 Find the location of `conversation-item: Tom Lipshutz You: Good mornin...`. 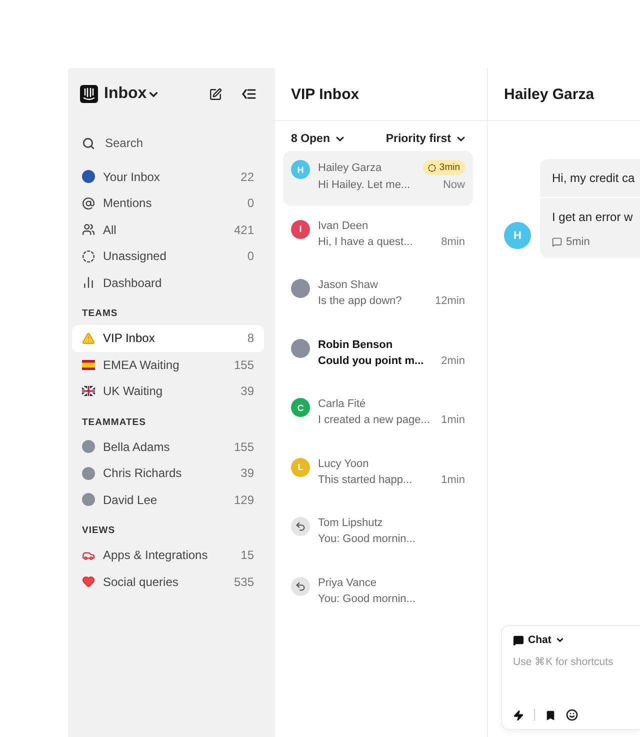

conversation-item: Tom Lipshutz You: Good mornin... is located at coordinates (378, 535).